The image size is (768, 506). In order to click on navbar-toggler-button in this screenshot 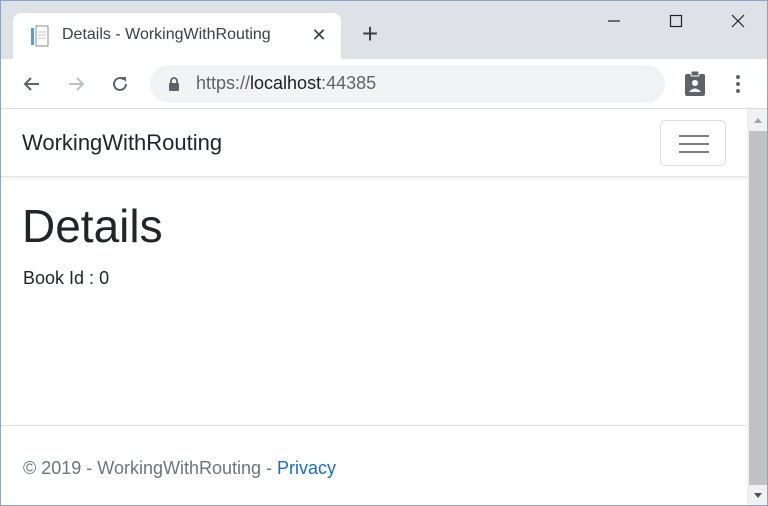, I will do `click(693, 143)`.